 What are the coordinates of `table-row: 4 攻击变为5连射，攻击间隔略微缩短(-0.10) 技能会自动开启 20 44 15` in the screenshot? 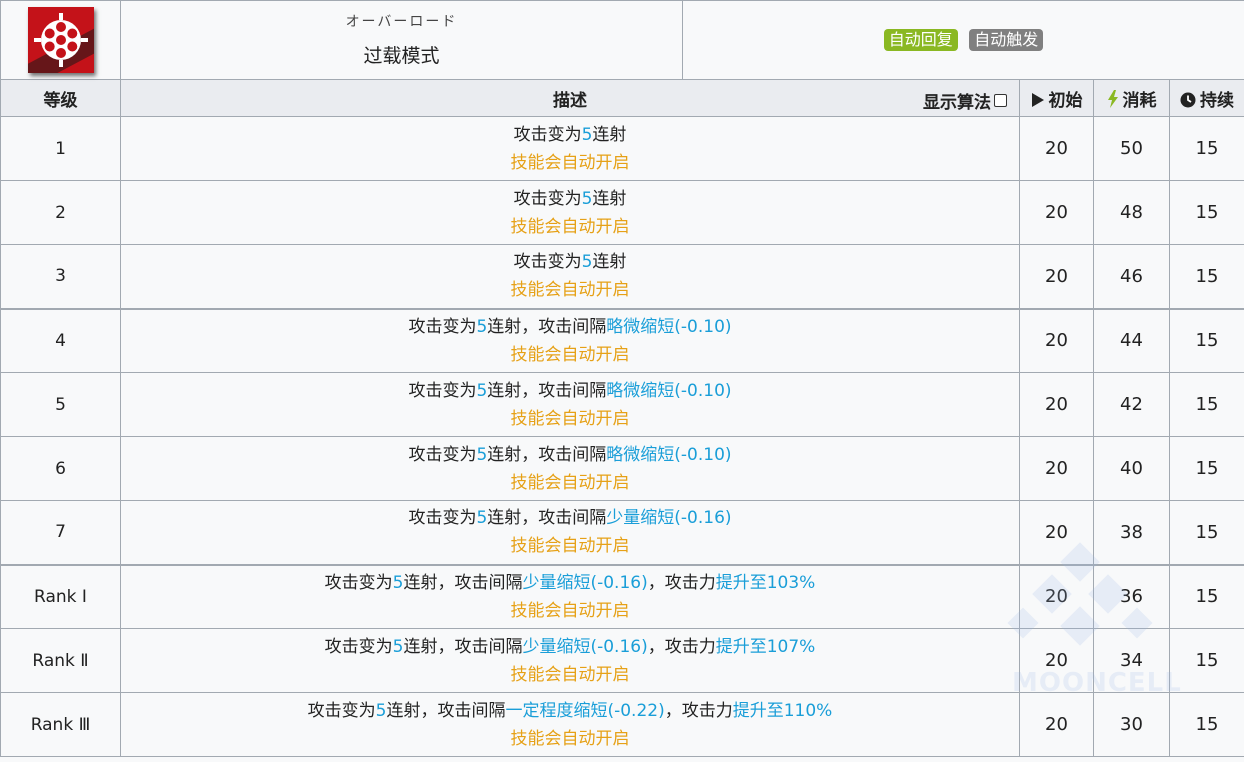 It's located at (622, 340).